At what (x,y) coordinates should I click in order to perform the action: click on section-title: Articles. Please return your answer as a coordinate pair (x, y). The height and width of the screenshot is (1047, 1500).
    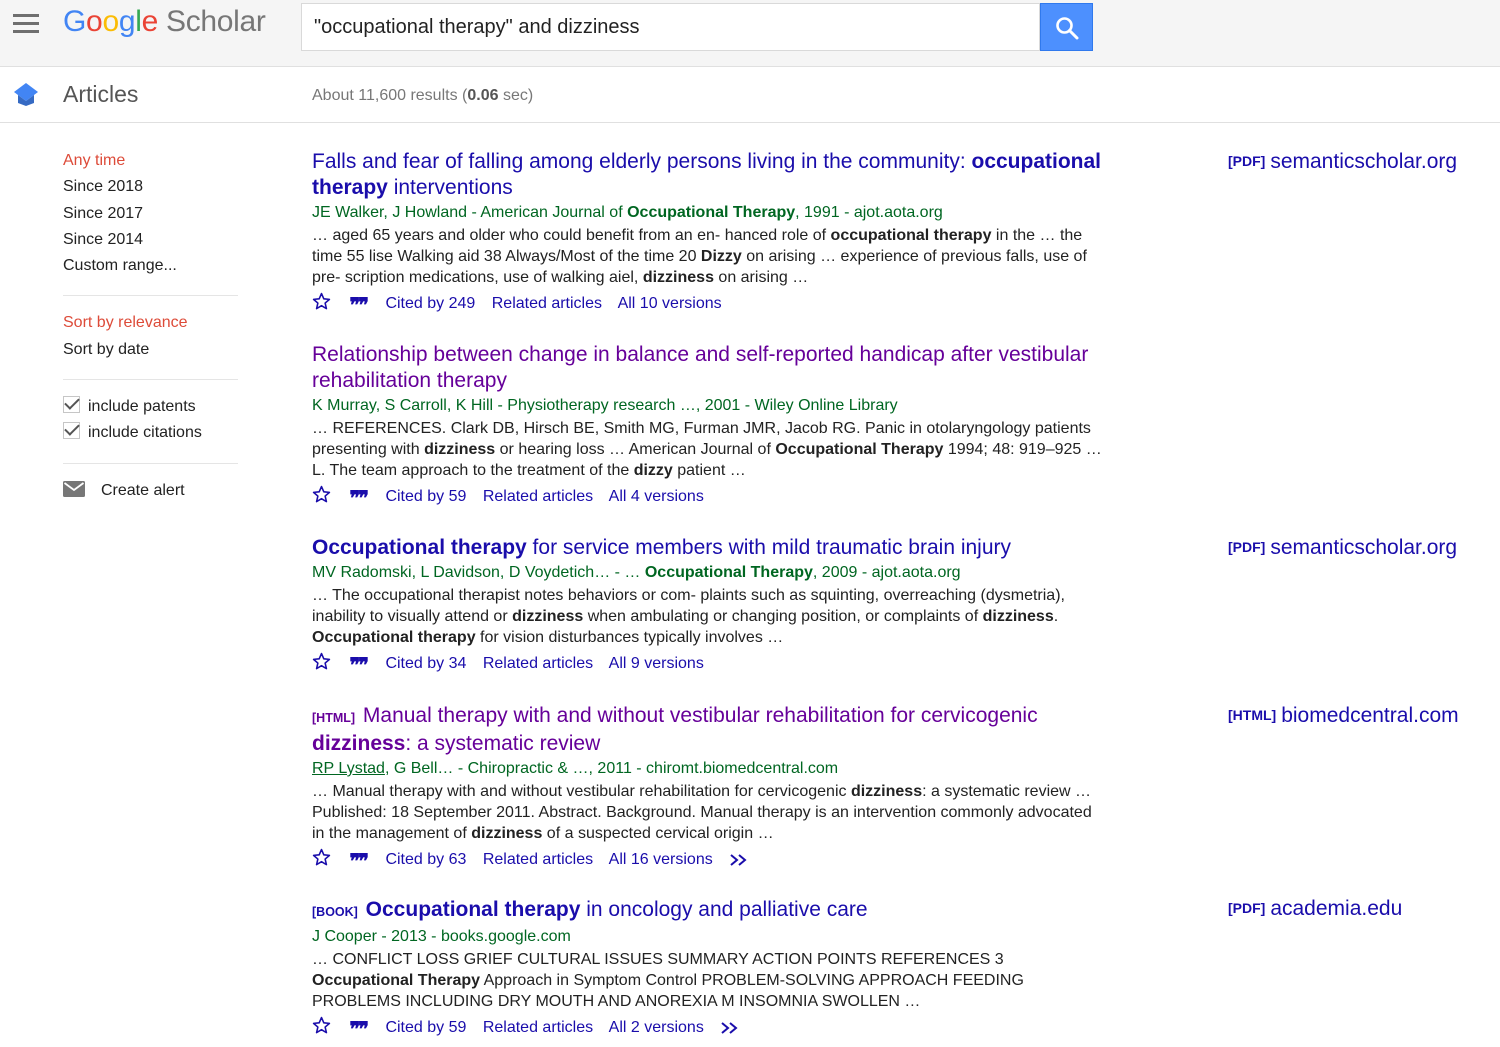
    Looking at the image, I should click on (101, 94).